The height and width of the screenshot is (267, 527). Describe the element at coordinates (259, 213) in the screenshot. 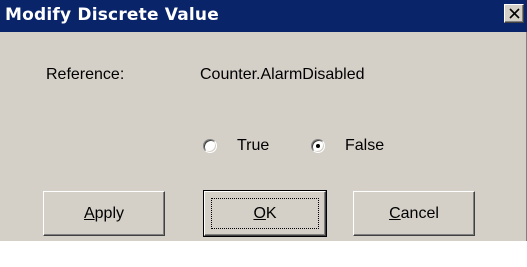

I see `ok-accelerator: O` at that location.